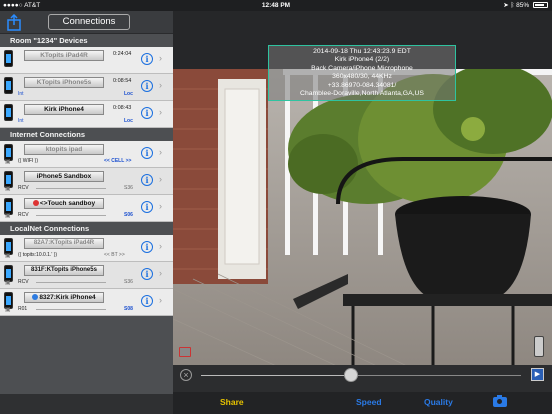 The image size is (552, 414). I want to click on quality-button: Quality, so click(438, 402).